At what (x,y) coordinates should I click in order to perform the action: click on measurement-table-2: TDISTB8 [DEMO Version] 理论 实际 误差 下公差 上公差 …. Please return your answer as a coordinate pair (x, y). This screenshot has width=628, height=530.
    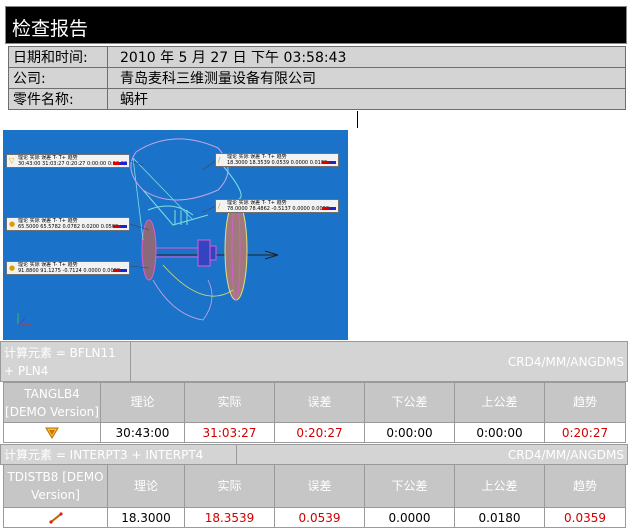
    Looking at the image, I should click on (314, 496).